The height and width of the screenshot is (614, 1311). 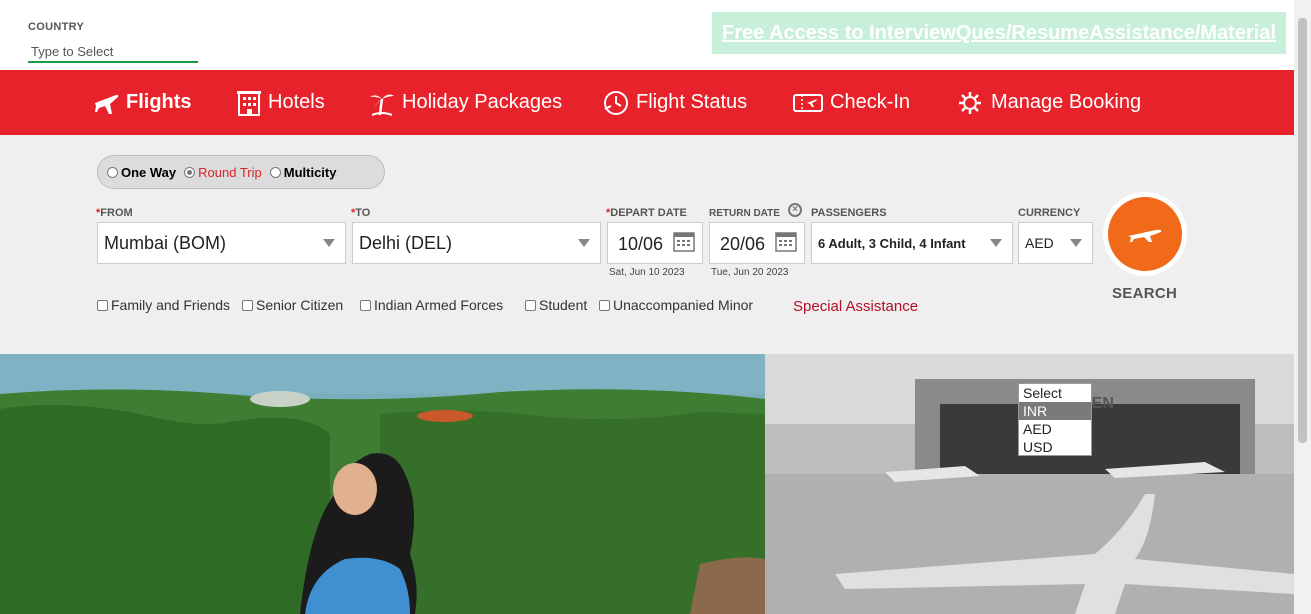 What do you see at coordinates (1049, 213) in the screenshot?
I see `currency-label: CURRENCY` at bounding box center [1049, 213].